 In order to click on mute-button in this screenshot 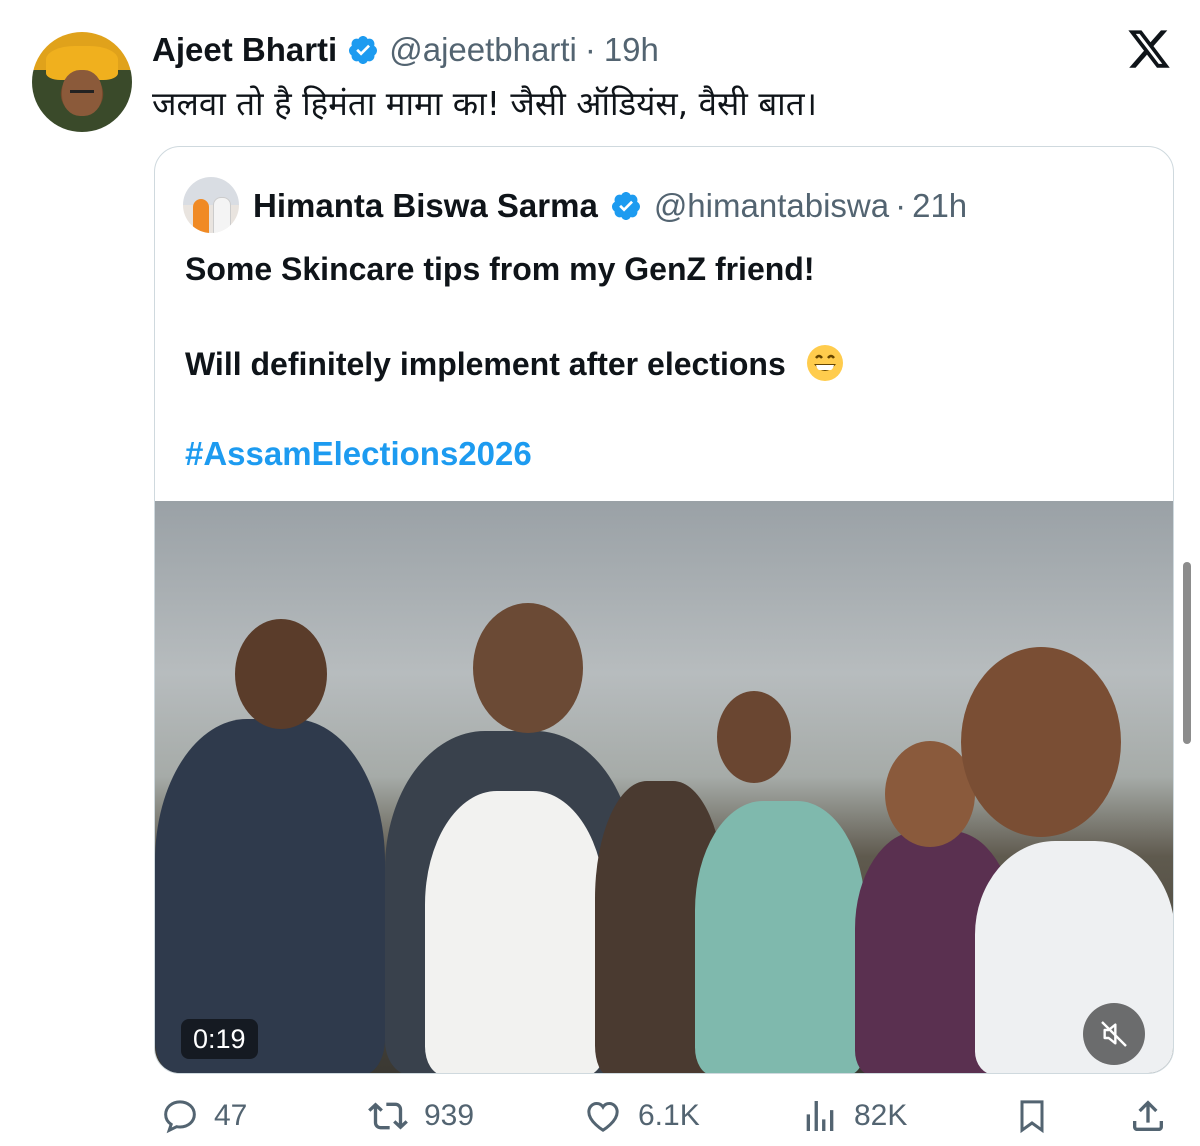, I will do `click(1114, 1034)`.